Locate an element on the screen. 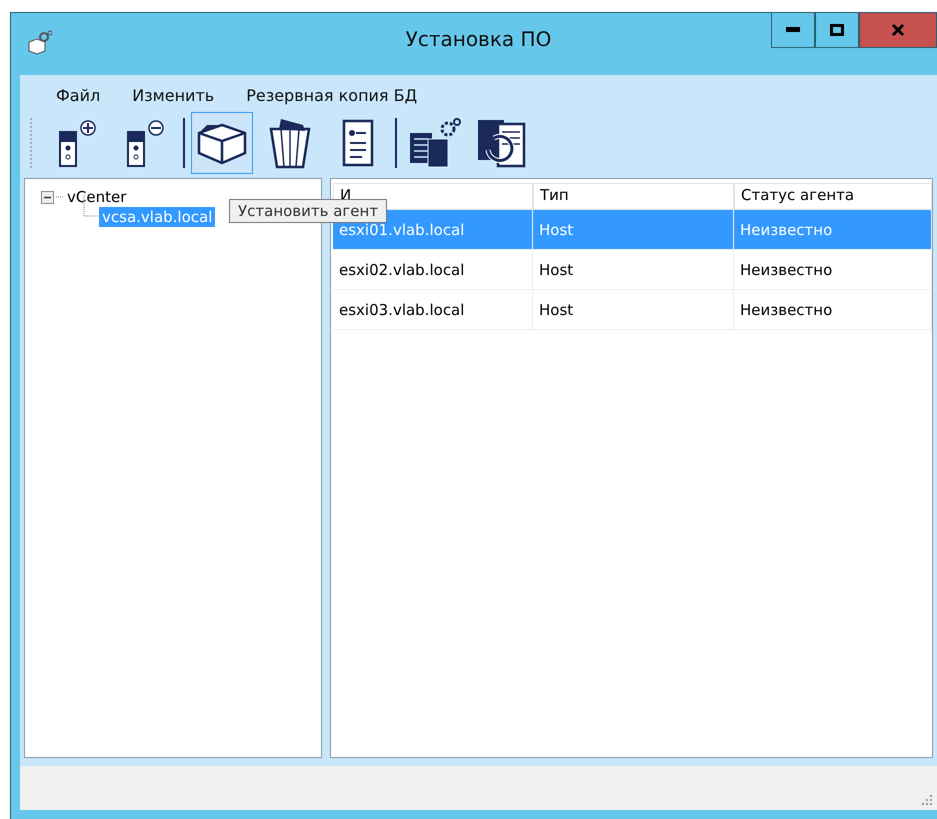 The image size is (937, 819). table-cell: esxi03.vlab.local is located at coordinates (433, 310).